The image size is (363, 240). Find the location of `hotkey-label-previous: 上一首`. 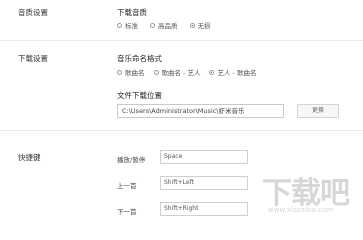

hotkey-label-previous: 上一首 is located at coordinates (127, 186).